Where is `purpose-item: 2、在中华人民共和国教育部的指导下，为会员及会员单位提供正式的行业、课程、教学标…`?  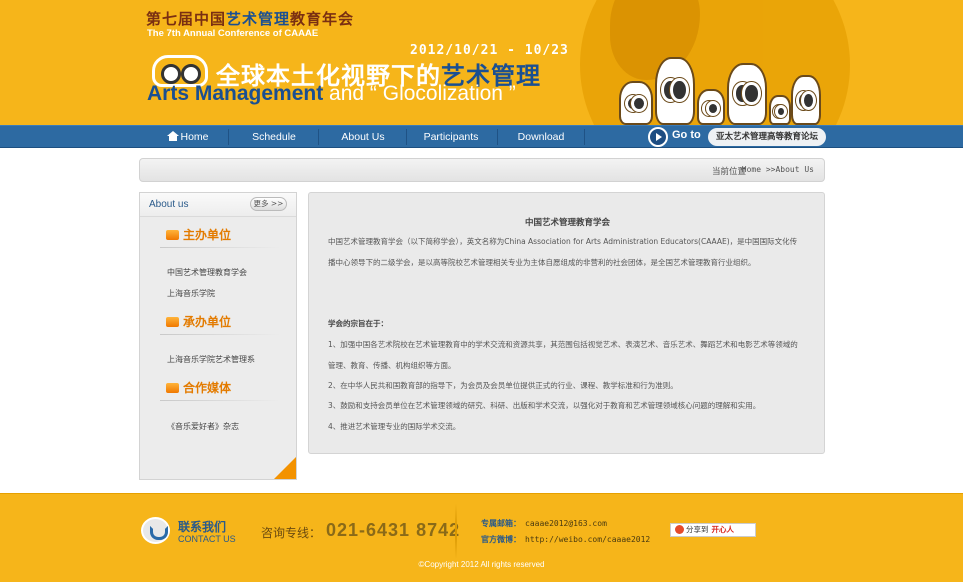
purpose-item: 2、在中华人民共和国教育部的指导下，为会员及会员单位提供正式的行业、课程、教学标… is located at coordinates (503, 385).